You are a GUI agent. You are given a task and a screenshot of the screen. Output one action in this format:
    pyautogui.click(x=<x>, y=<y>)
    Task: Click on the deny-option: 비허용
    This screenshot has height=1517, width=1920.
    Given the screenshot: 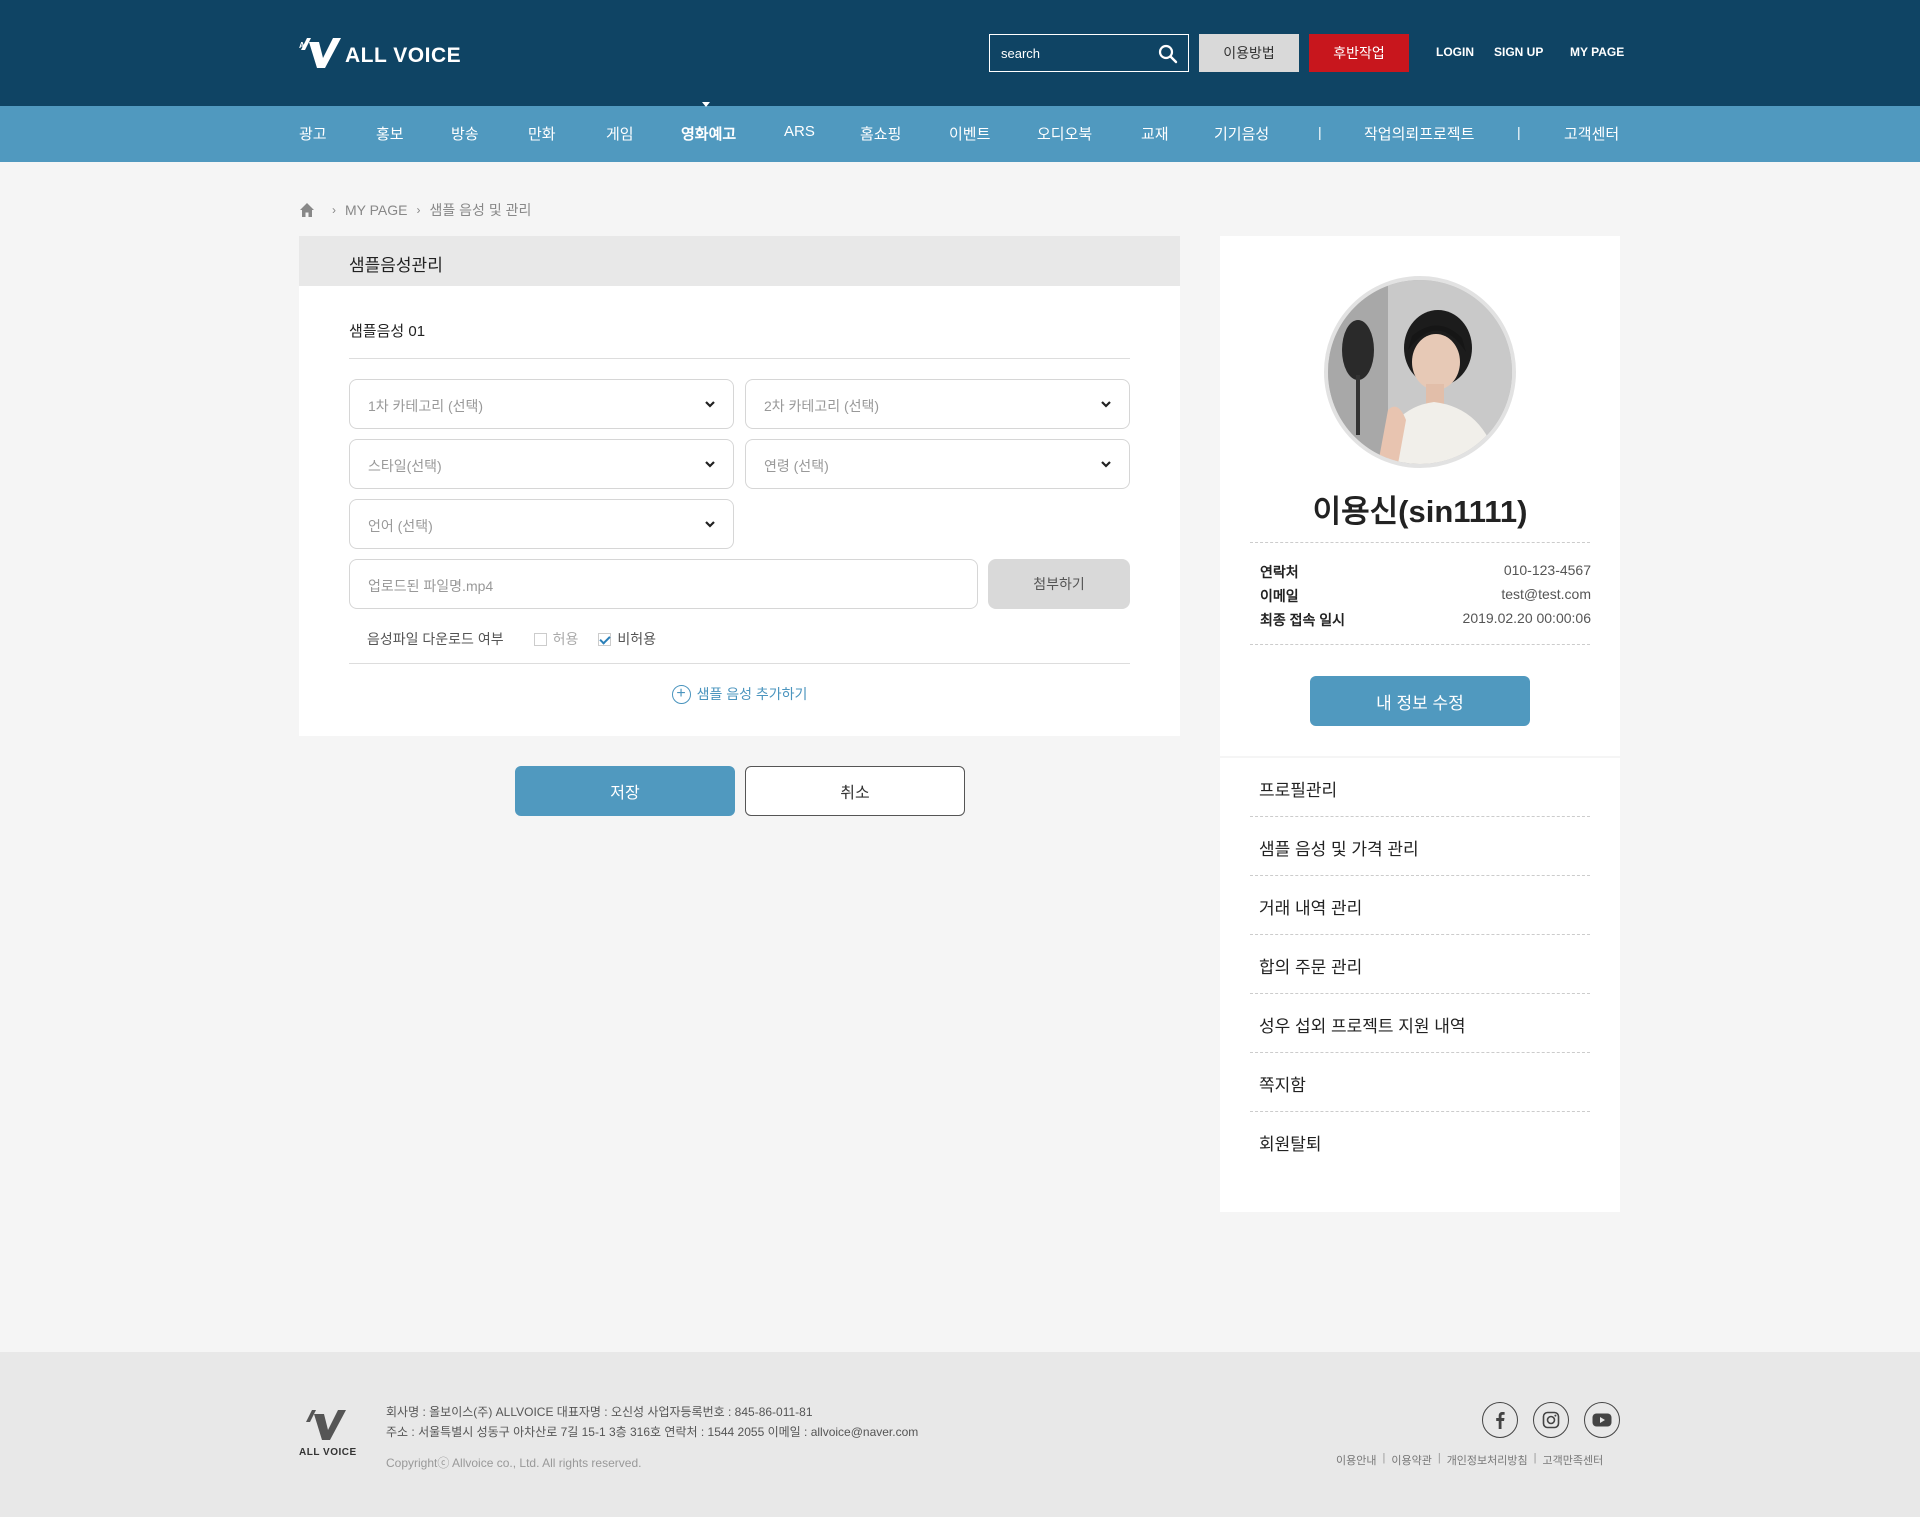 What is the action you would take?
    pyautogui.click(x=627, y=639)
    